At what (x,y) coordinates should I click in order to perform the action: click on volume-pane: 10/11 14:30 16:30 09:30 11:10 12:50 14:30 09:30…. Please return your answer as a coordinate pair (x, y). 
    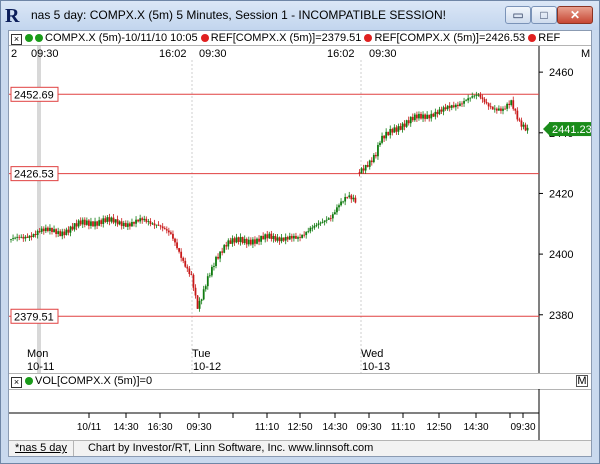
    Looking at the image, I should click on (300, 414).